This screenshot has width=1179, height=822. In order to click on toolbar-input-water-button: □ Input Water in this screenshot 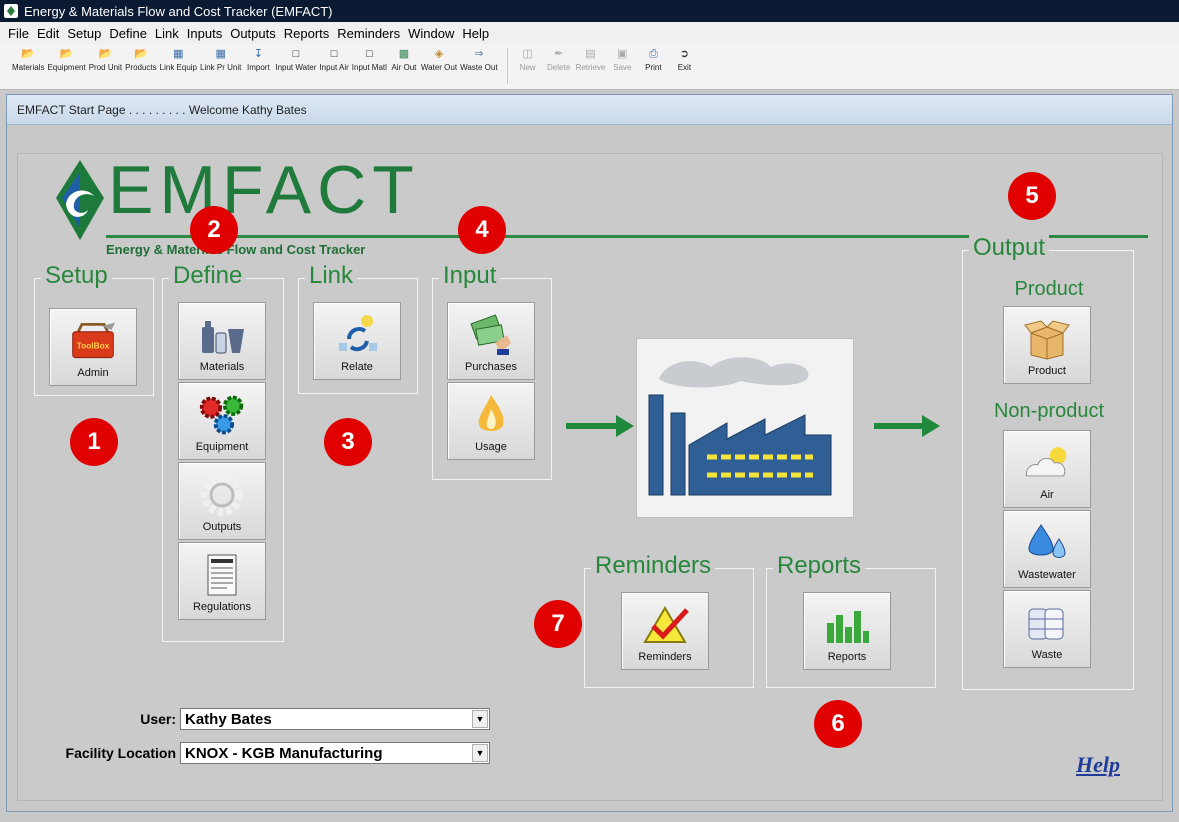, I will do `click(295, 60)`.